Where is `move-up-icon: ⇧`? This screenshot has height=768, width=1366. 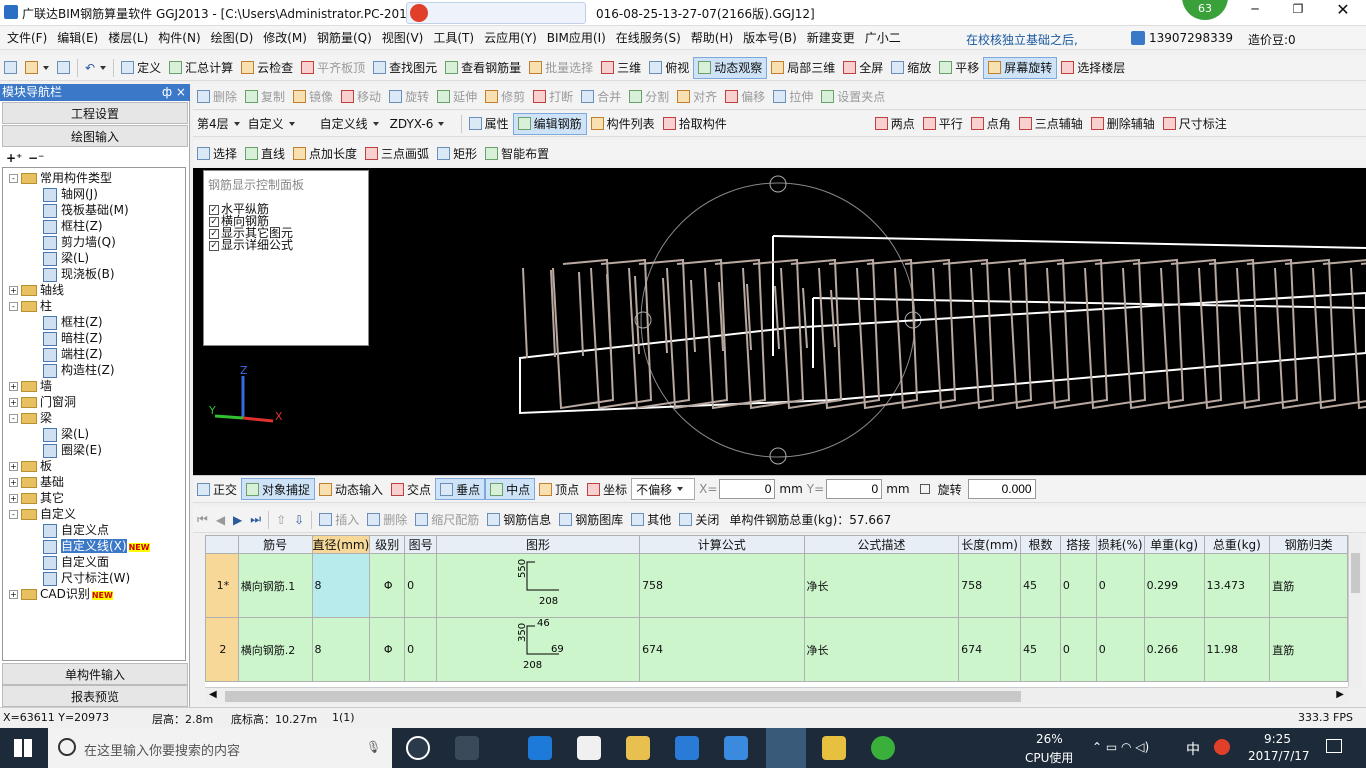 move-up-icon: ⇧ is located at coordinates (281, 520).